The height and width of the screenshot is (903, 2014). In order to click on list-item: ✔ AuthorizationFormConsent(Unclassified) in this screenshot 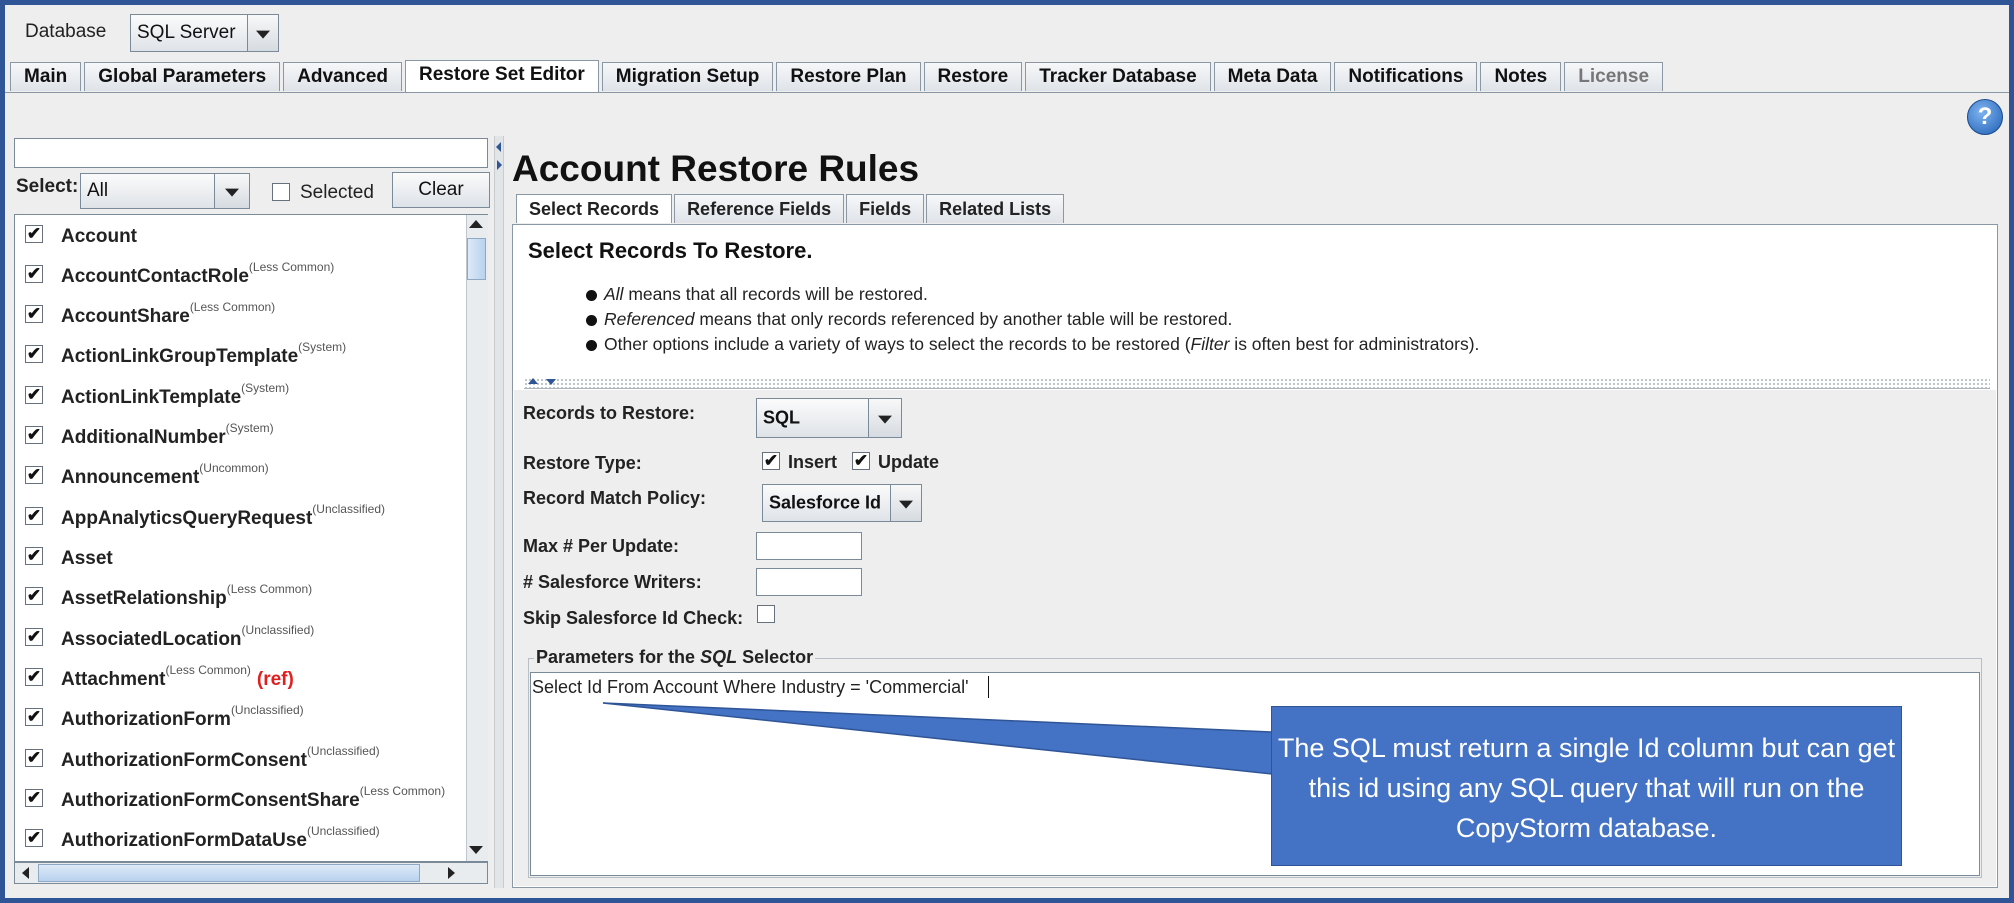, I will do `click(241, 758)`.